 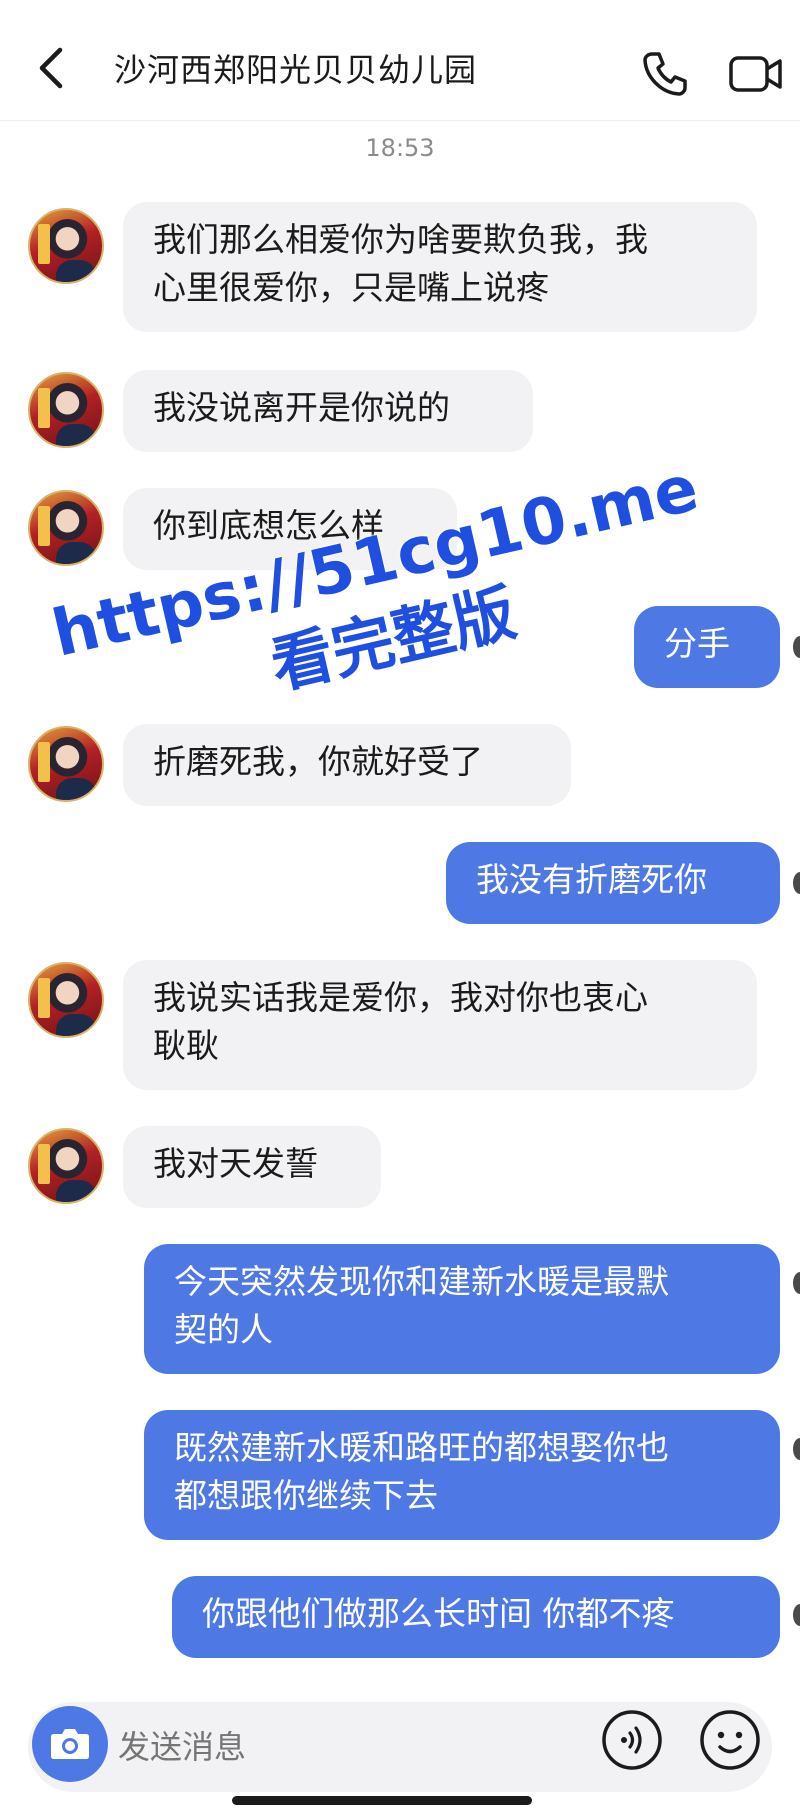 I want to click on voice-message-button, so click(x=632, y=1740).